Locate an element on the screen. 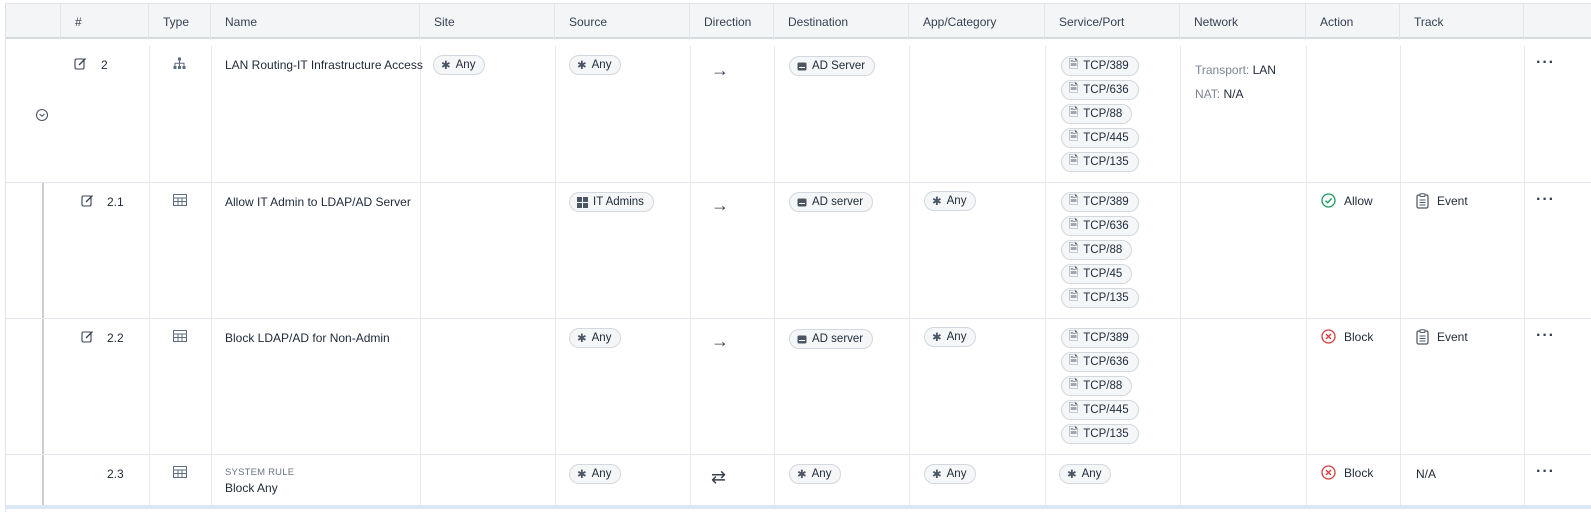  column-header-number: # is located at coordinates (105, 22).